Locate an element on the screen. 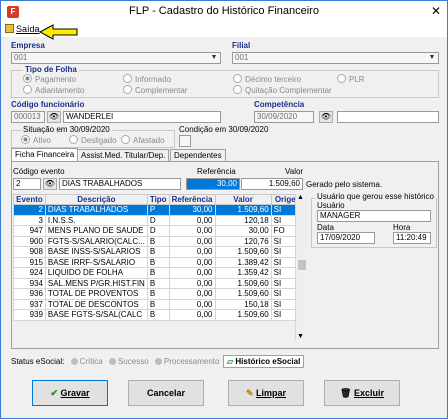 The height and width of the screenshot is (419, 448). table-row: 2 DIAS TRABALHADOS P 30,00 1.509,60 SI is located at coordinates (160, 210).